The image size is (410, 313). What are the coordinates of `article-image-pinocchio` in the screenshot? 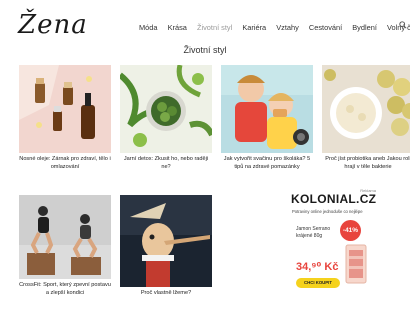 It's located at (166, 241).